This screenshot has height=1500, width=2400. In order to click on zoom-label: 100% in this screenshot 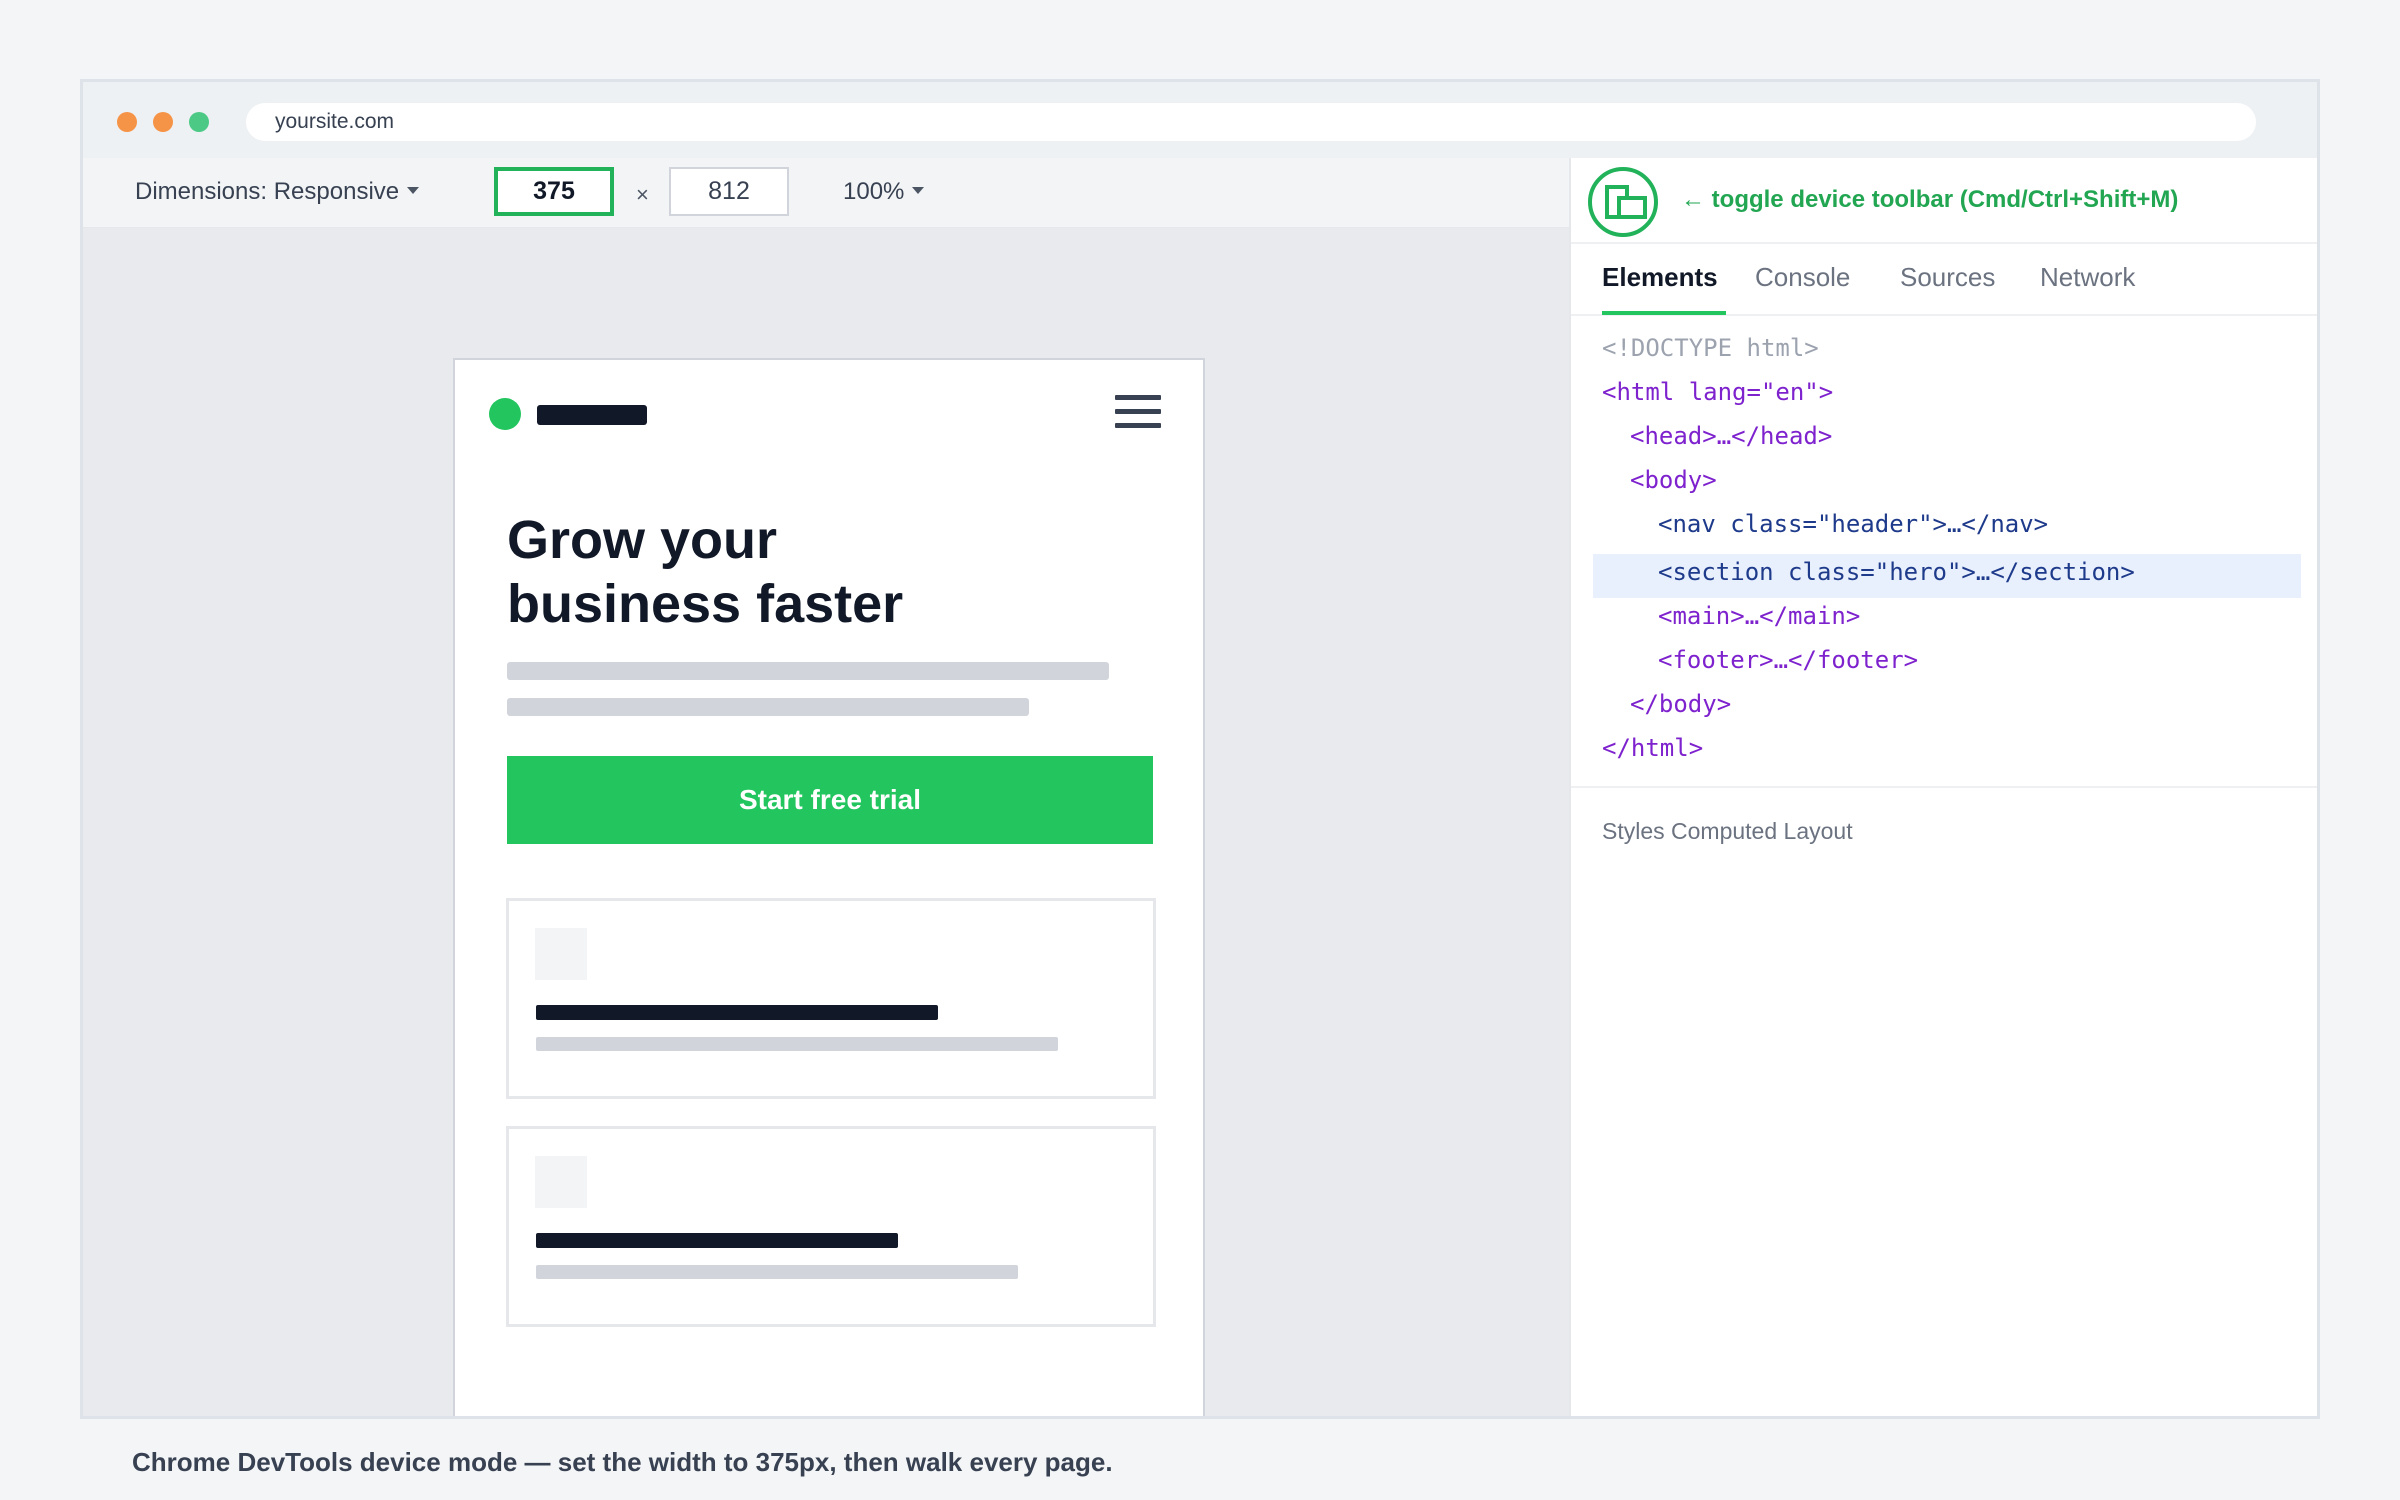, I will do `click(874, 191)`.